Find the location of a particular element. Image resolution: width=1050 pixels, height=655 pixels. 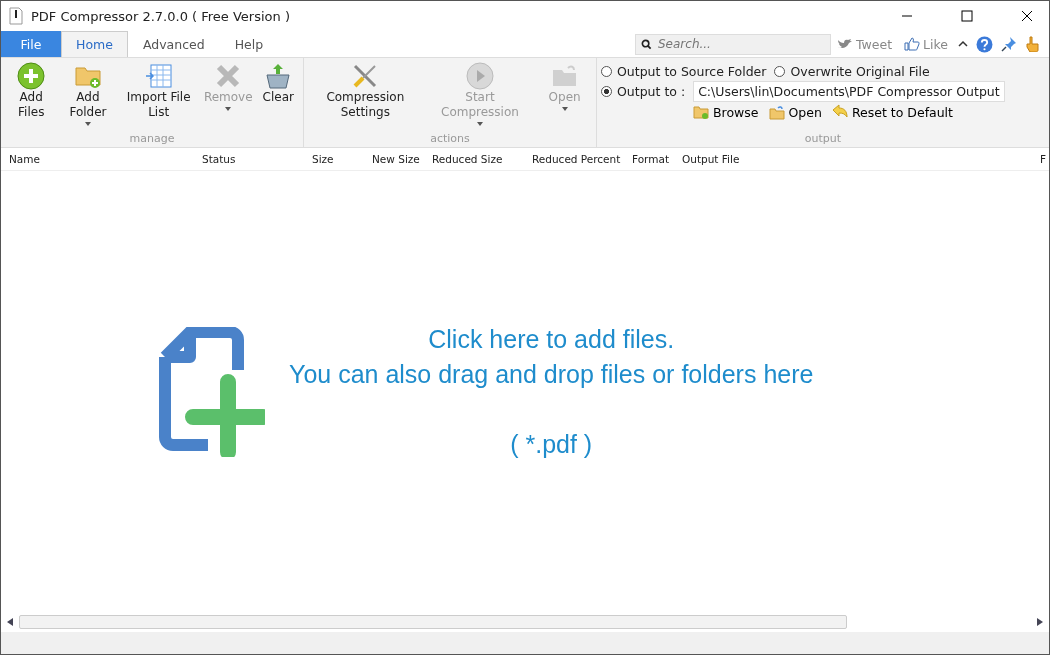

column-header: Size is located at coordinates (342, 159).